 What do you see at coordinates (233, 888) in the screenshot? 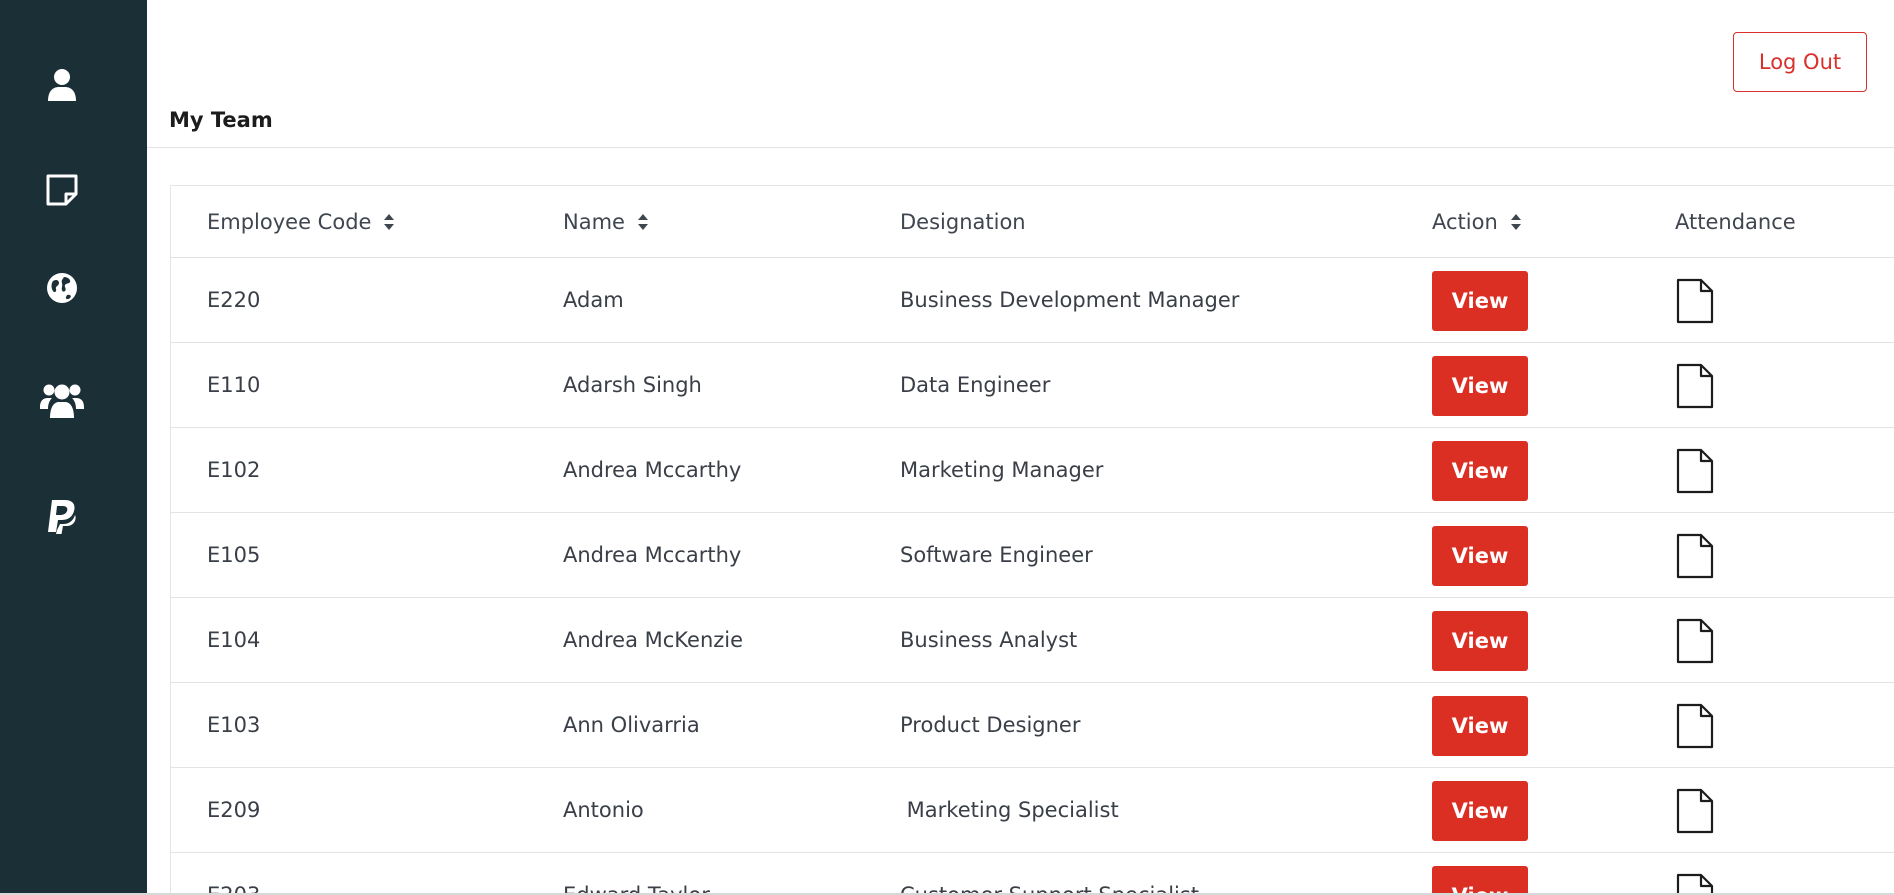
I see `employee-code-cell: E203` at bounding box center [233, 888].